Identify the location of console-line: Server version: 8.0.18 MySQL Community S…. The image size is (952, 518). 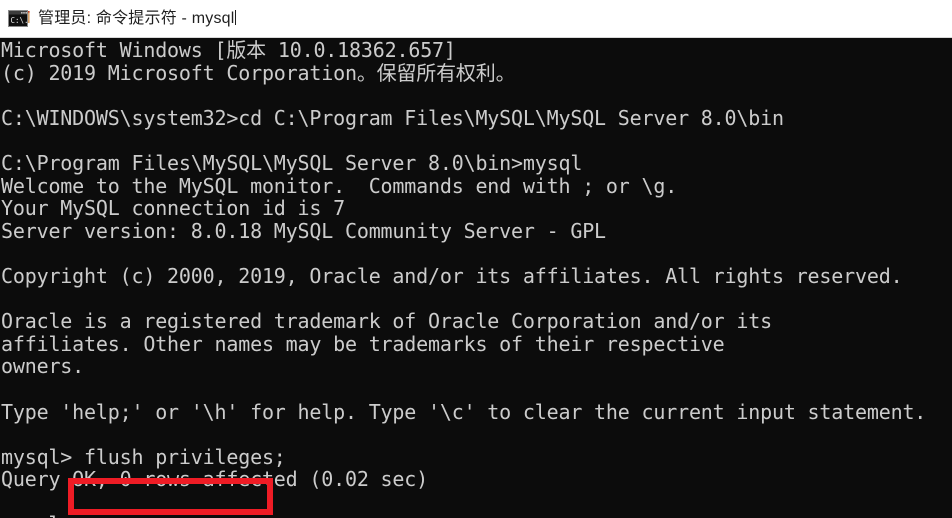
(303, 230).